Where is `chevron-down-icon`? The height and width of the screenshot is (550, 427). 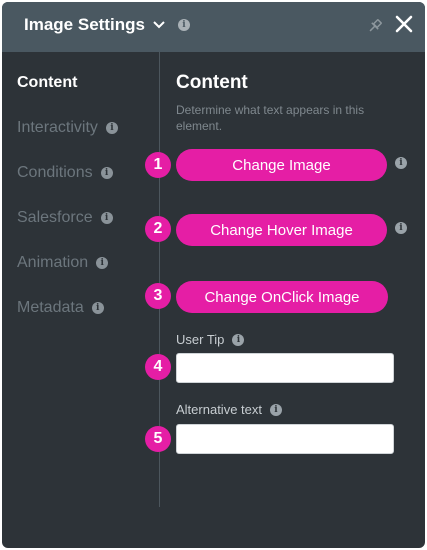
chevron-down-icon is located at coordinates (159, 25).